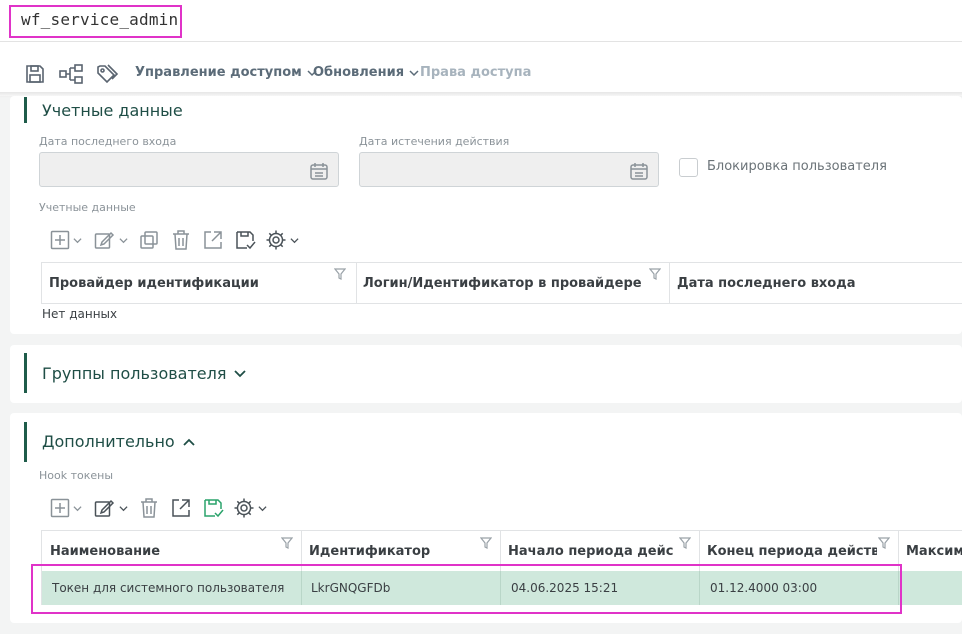  What do you see at coordinates (218, 72) in the screenshot?
I see `menu-access-management-label: Управление доступом` at bounding box center [218, 72].